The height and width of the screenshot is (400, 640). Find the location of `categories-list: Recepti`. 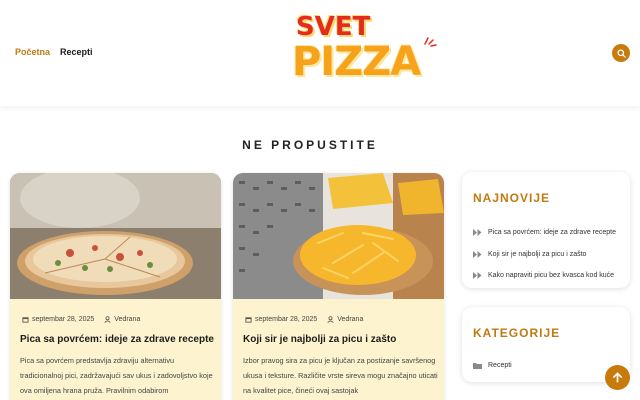

categories-list: Recepti is located at coordinates (492, 366).